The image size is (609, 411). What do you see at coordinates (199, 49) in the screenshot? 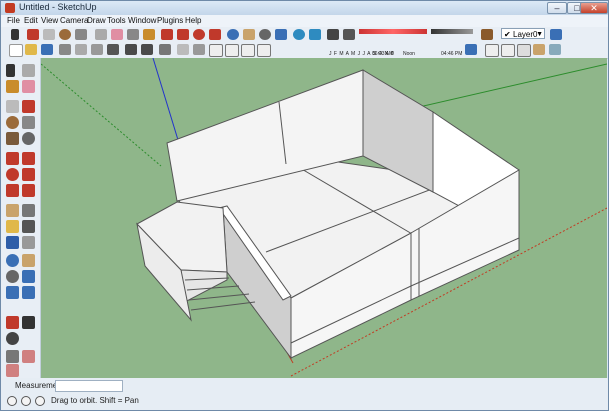
I see `top-view-icon` at bounding box center [199, 49].